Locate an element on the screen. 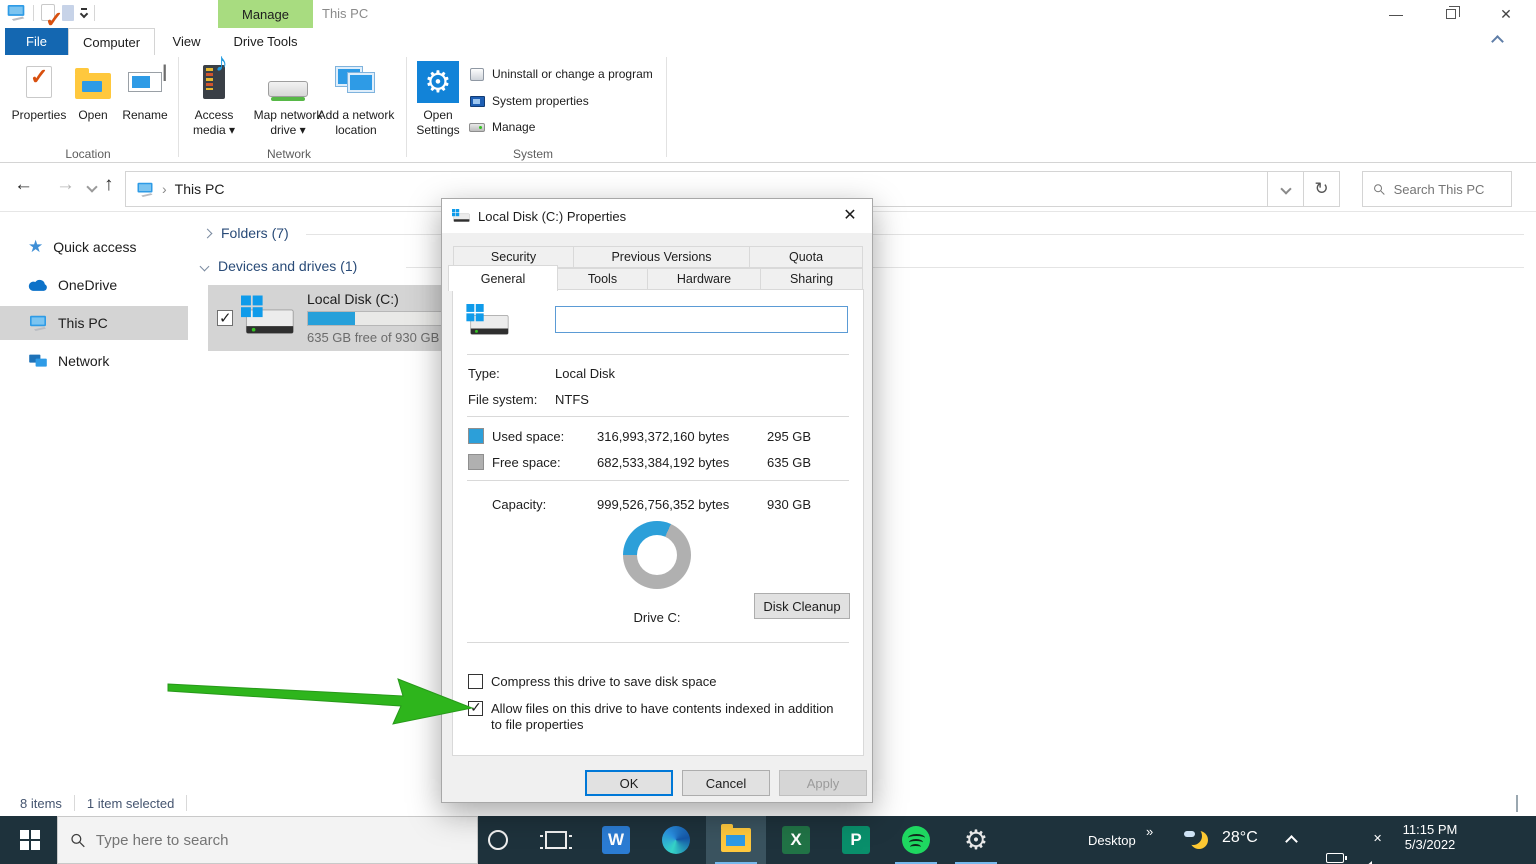  tab-file: File is located at coordinates (36, 41).